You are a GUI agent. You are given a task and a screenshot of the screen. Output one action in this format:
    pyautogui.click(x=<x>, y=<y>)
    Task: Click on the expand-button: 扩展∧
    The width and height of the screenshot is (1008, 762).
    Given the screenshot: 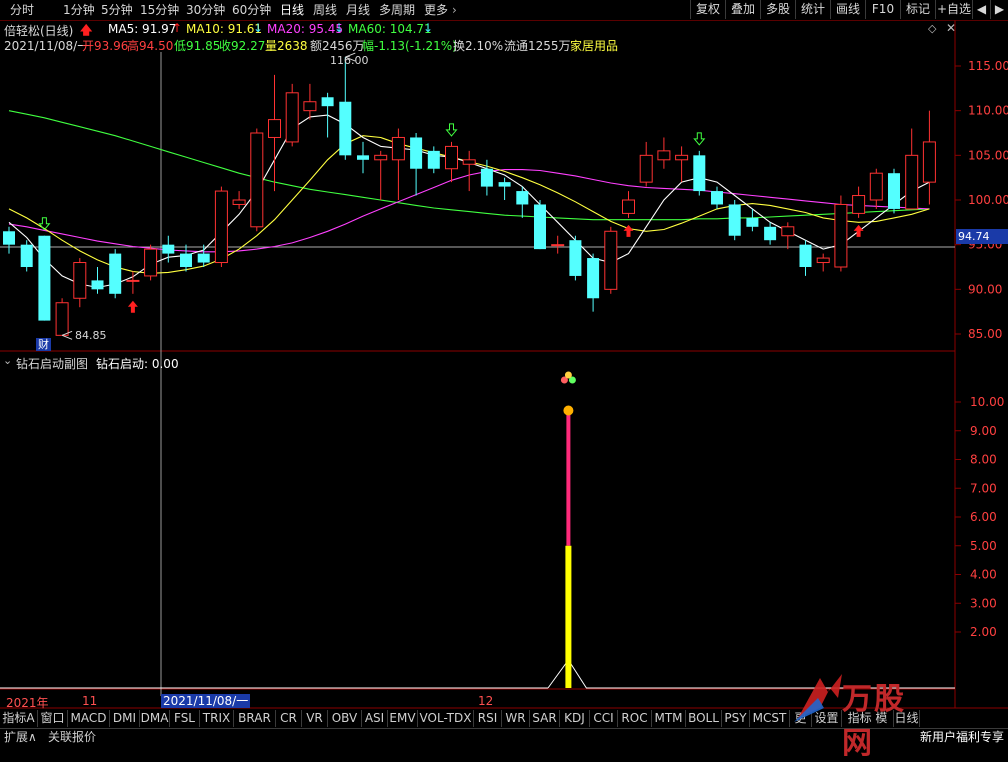 What is the action you would take?
    pyautogui.click(x=20, y=737)
    